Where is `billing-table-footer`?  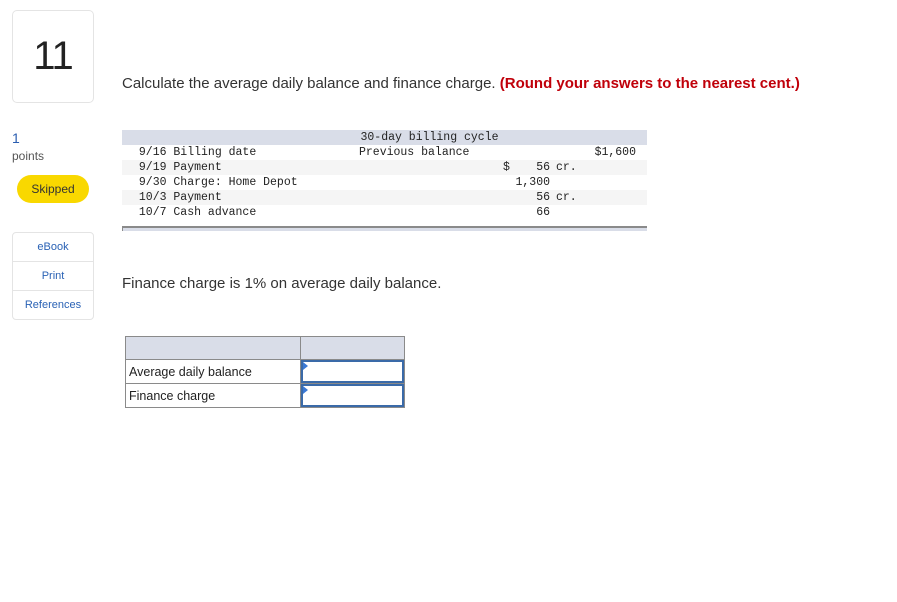
billing-table-footer is located at coordinates (384, 228).